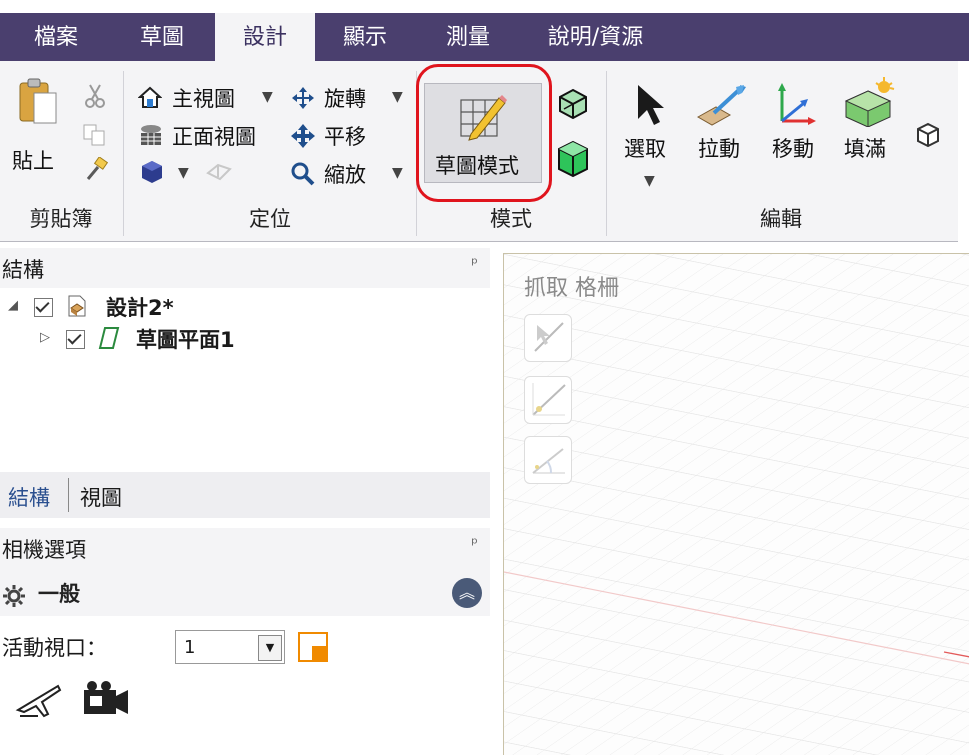 Image resolution: width=969 pixels, height=755 pixels. Describe the element at coordinates (45, 337) in the screenshot. I see `collapse-triangle-icon: ▷` at that location.